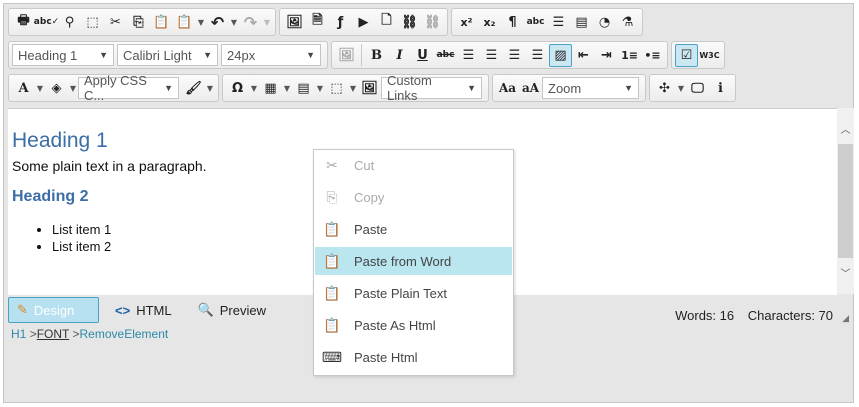  What do you see at coordinates (720, 88) in the screenshot?
I see `about-icon: ℹ` at bounding box center [720, 88].